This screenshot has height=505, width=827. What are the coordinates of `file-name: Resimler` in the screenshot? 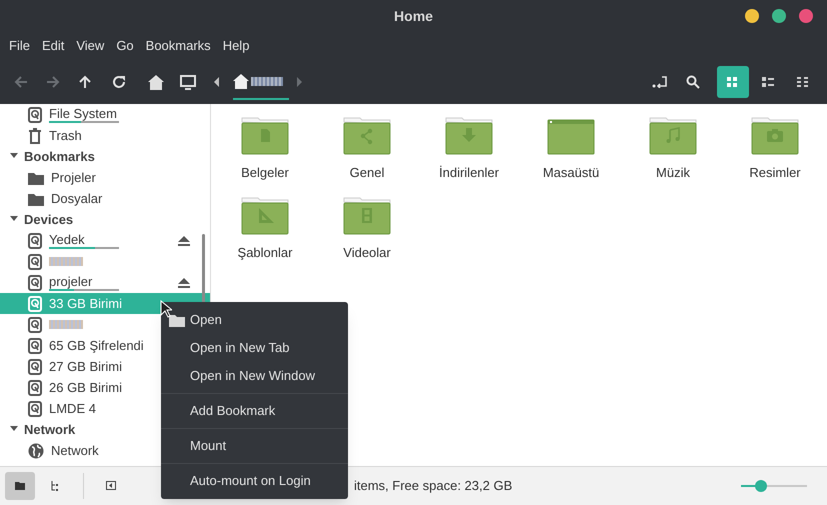 It's located at (775, 172).